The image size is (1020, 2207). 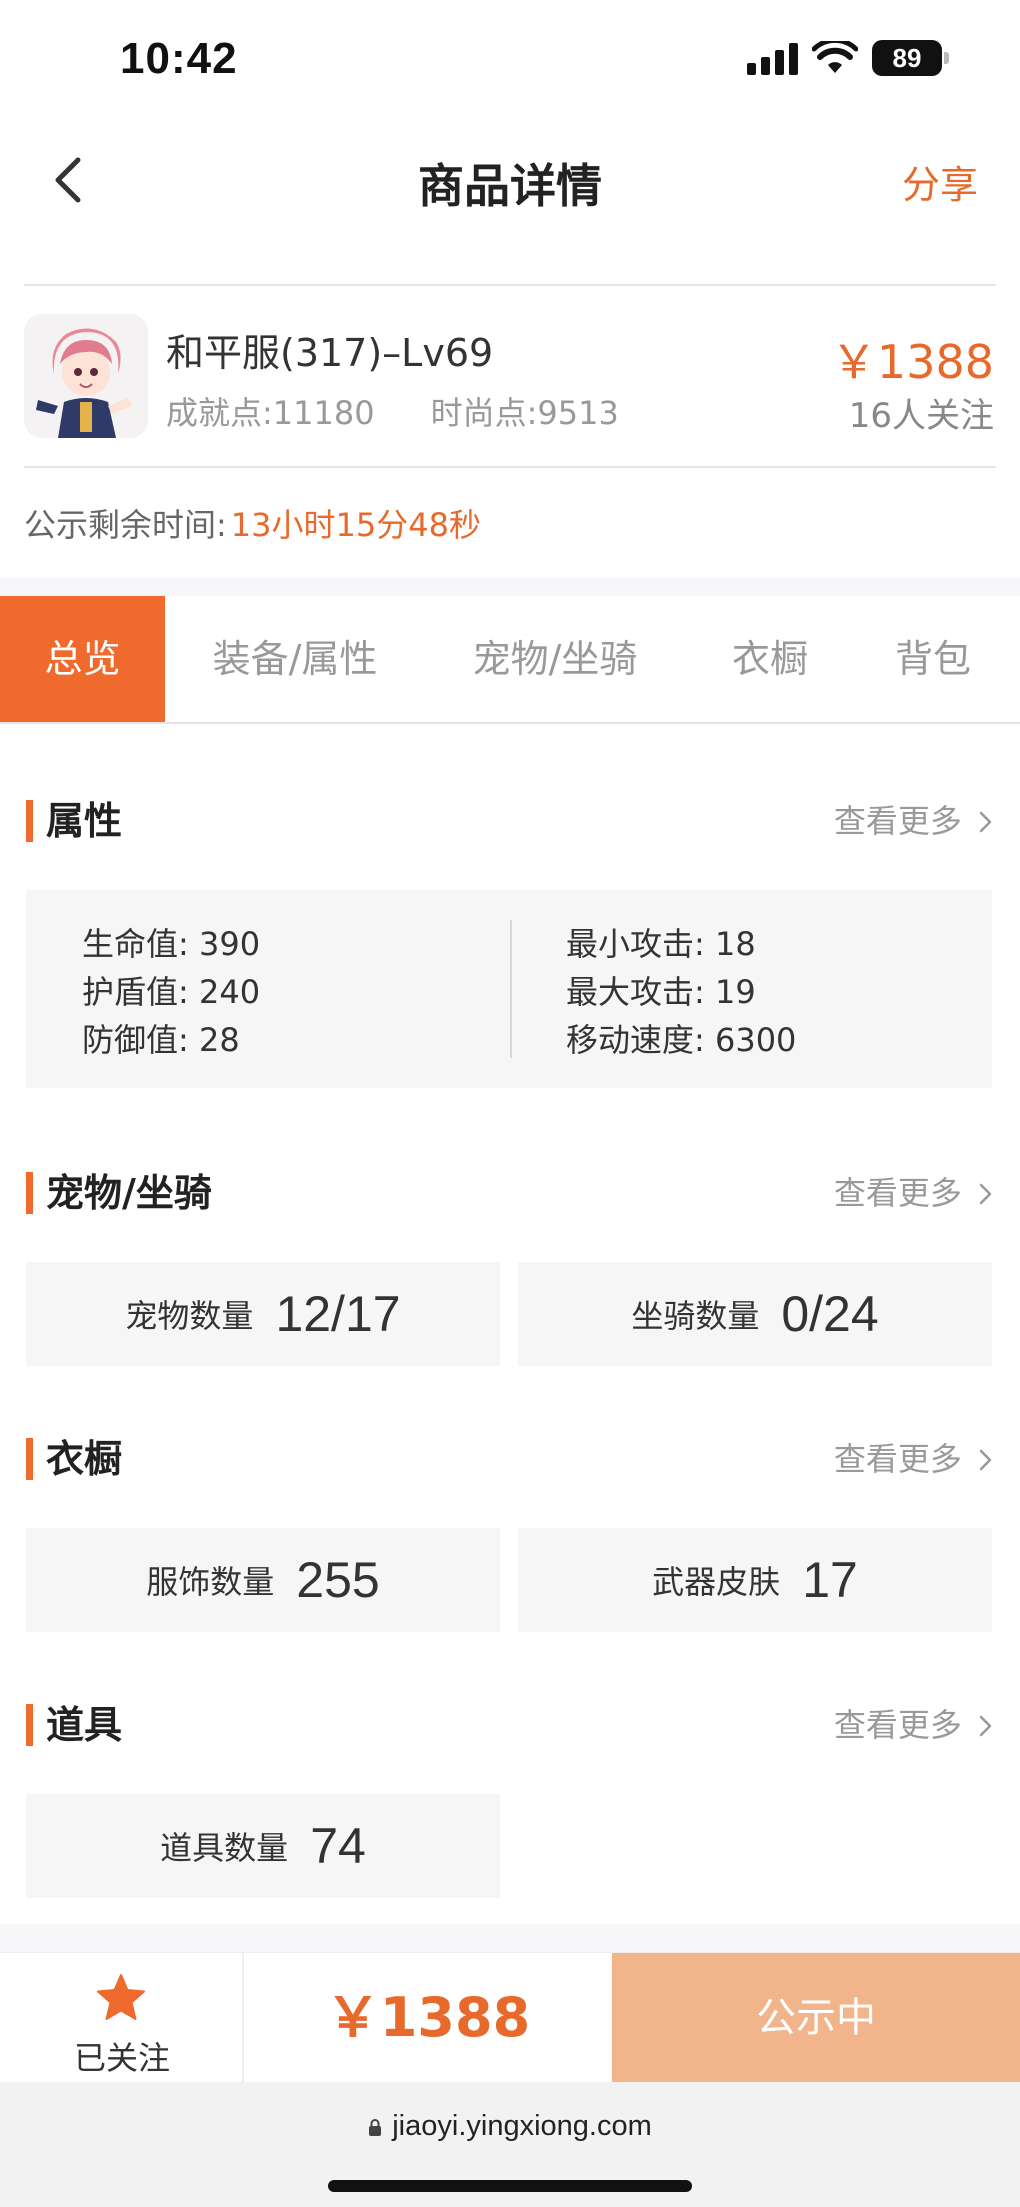 What do you see at coordinates (910, 58) in the screenshot?
I see `battery-icon: 89` at bounding box center [910, 58].